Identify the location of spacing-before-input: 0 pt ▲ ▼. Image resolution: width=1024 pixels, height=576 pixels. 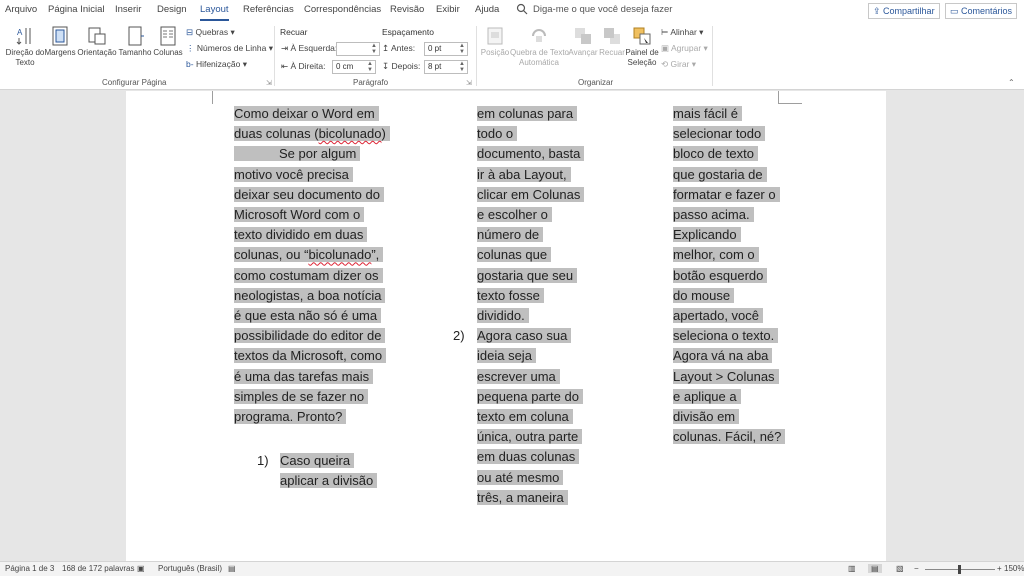
(446, 49).